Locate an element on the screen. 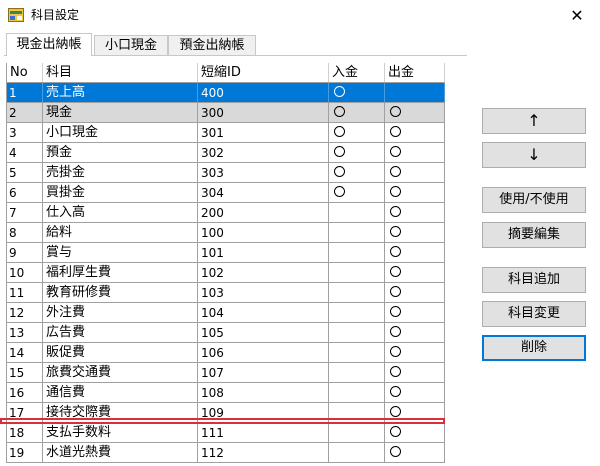  toggle-use-button: 使用/不使用 is located at coordinates (534, 200).